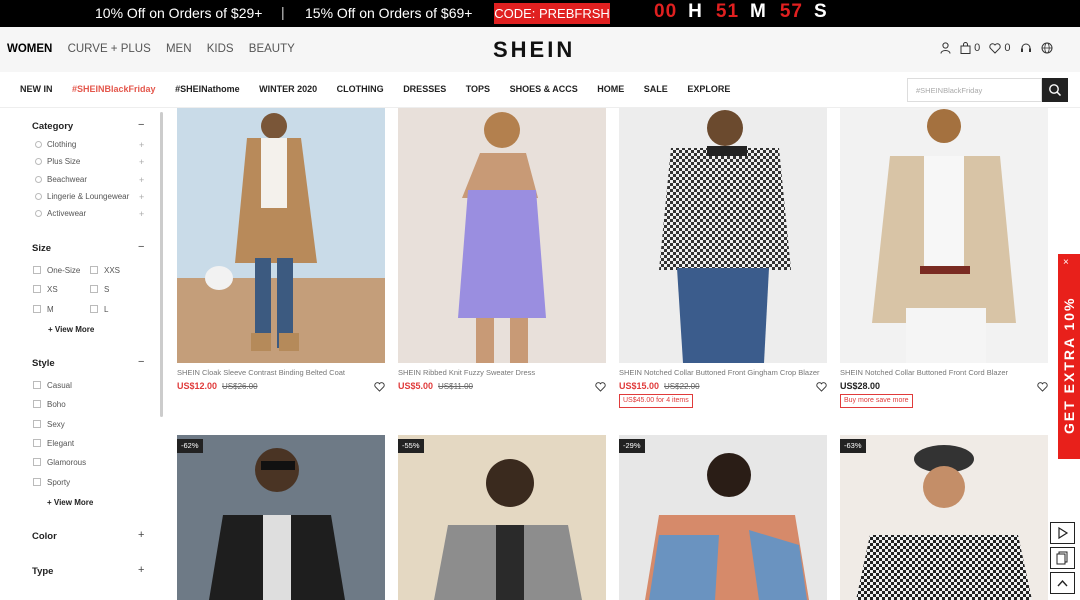  I want to click on style-sporty: Sporty, so click(51, 482).